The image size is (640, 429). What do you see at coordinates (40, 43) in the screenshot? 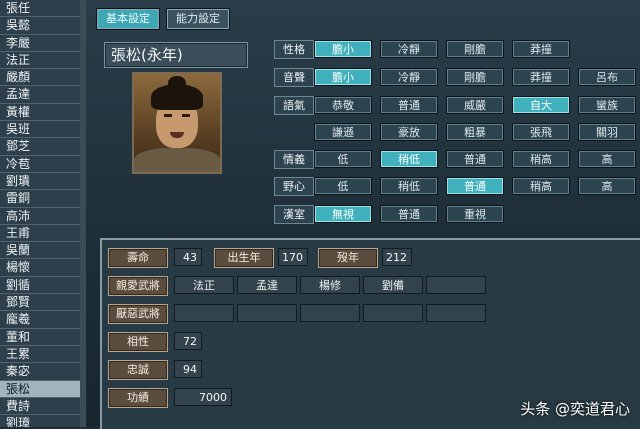
I see `officer-list-item: 李嚴` at bounding box center [40, 43].